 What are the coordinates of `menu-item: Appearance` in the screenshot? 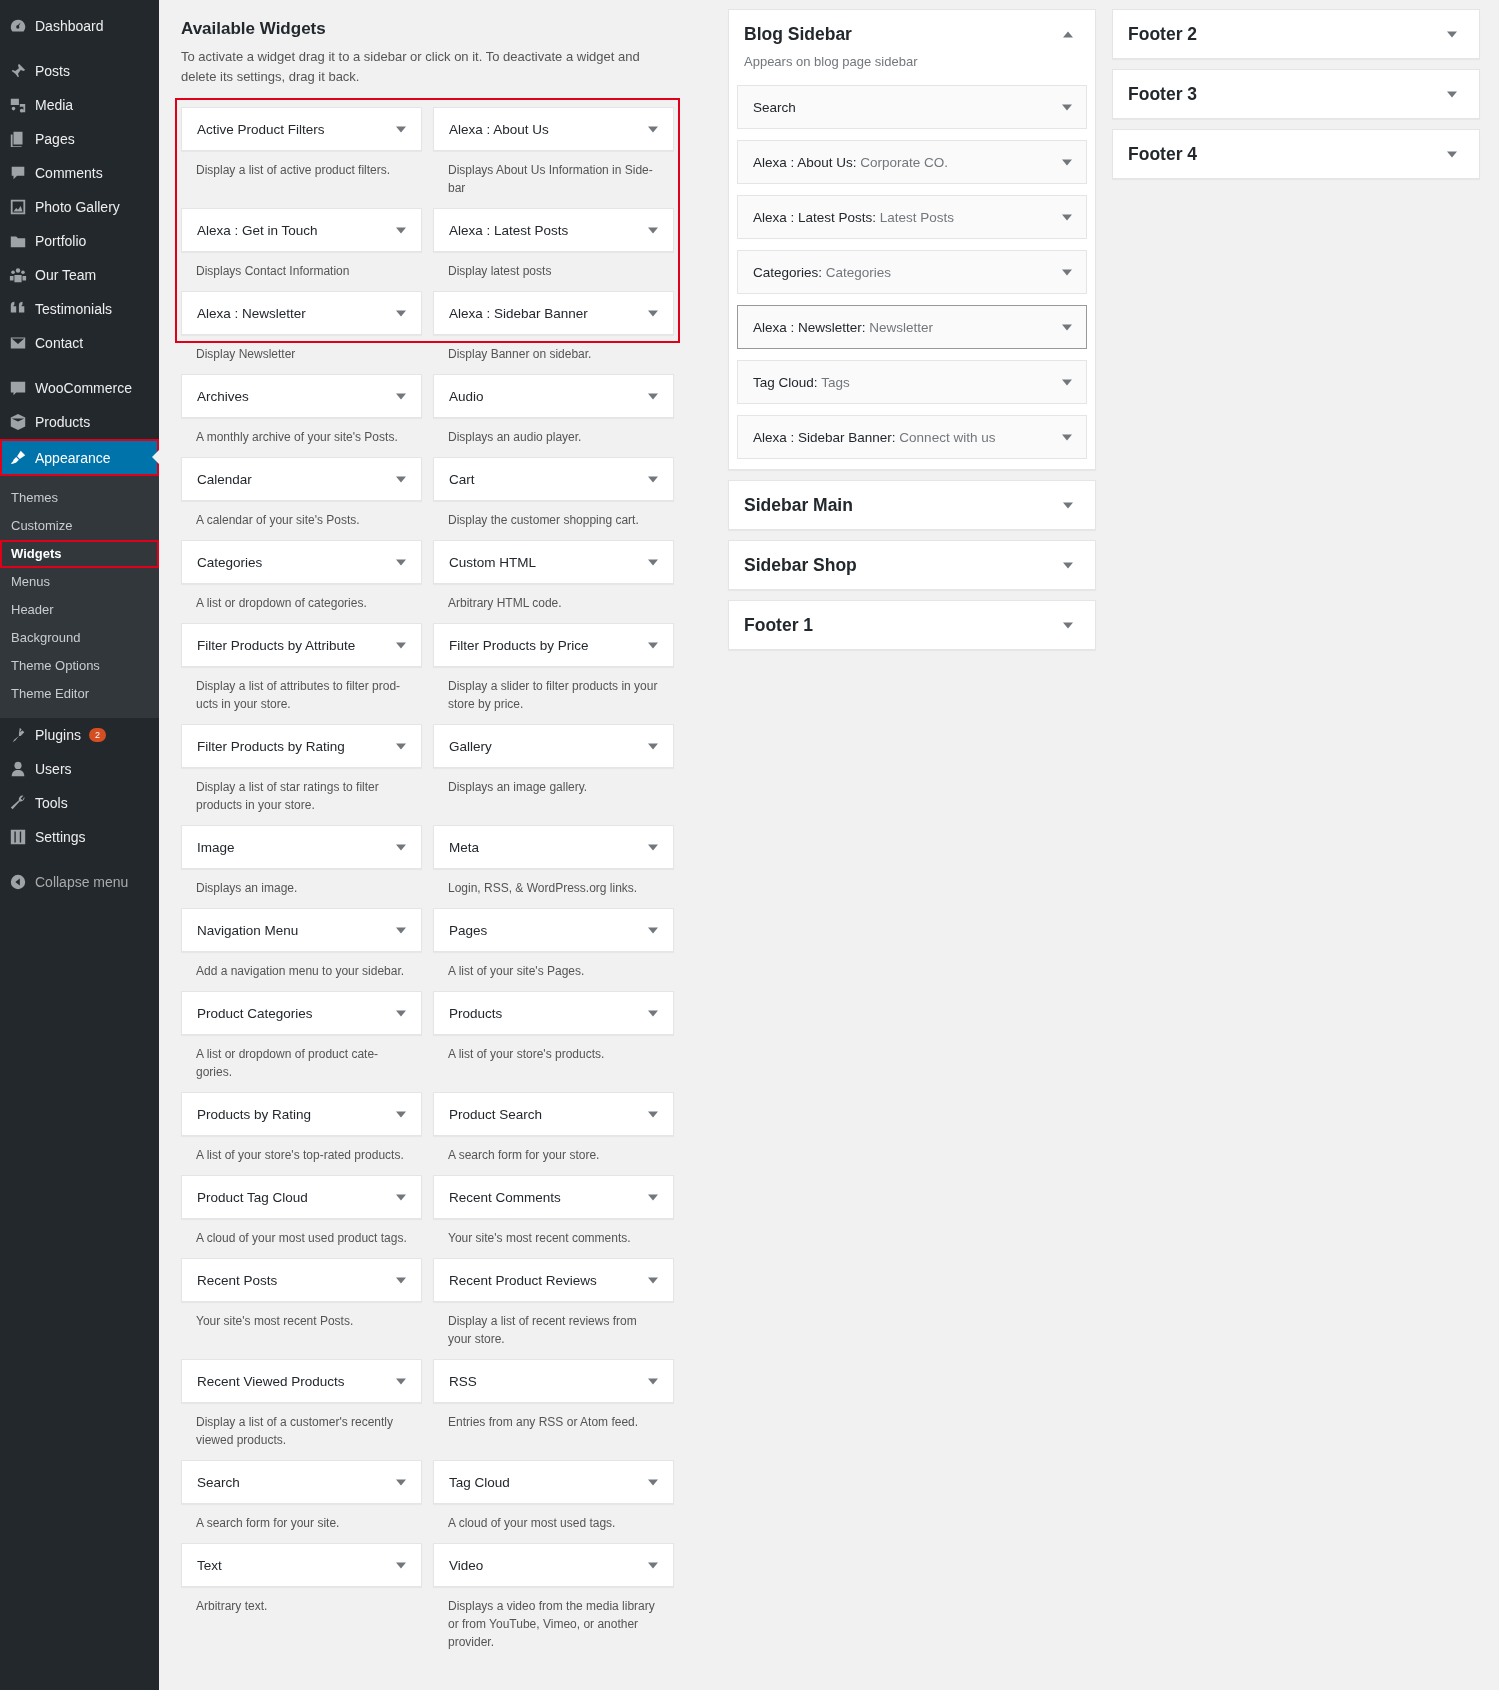 It's located at (79, 457).